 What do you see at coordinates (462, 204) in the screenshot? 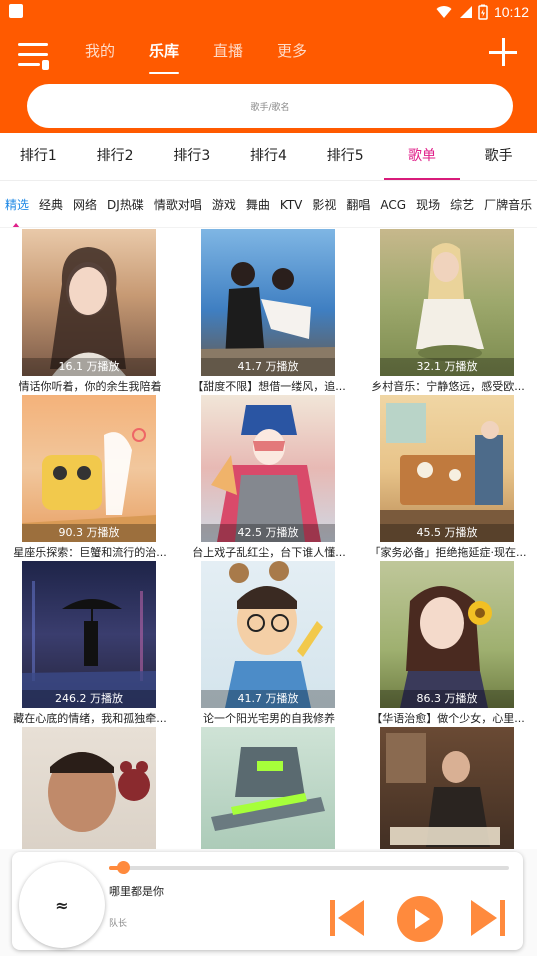
I see `category-variety: 综艺` at bounding box center [462, 204].